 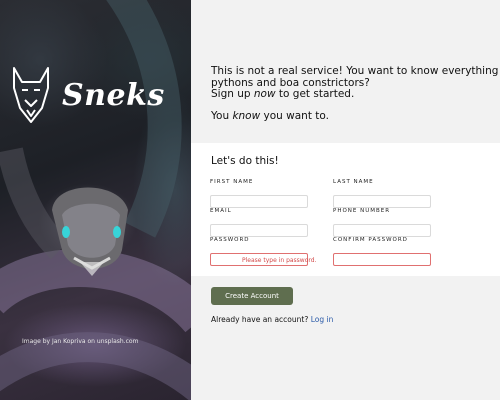 I want to click on confirm-password-label: CONFIRM PASSWORD, so click(x=370, y=240).